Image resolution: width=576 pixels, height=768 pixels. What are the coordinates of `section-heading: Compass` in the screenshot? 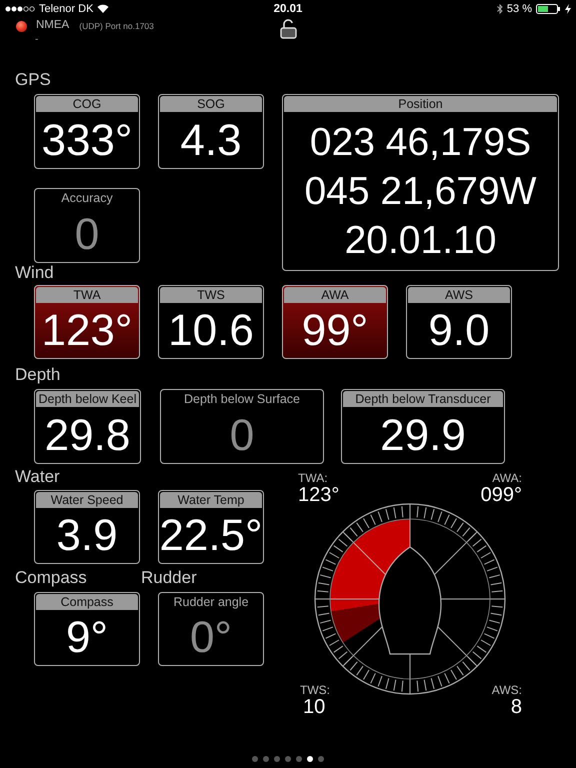 It's located at (51, 577).